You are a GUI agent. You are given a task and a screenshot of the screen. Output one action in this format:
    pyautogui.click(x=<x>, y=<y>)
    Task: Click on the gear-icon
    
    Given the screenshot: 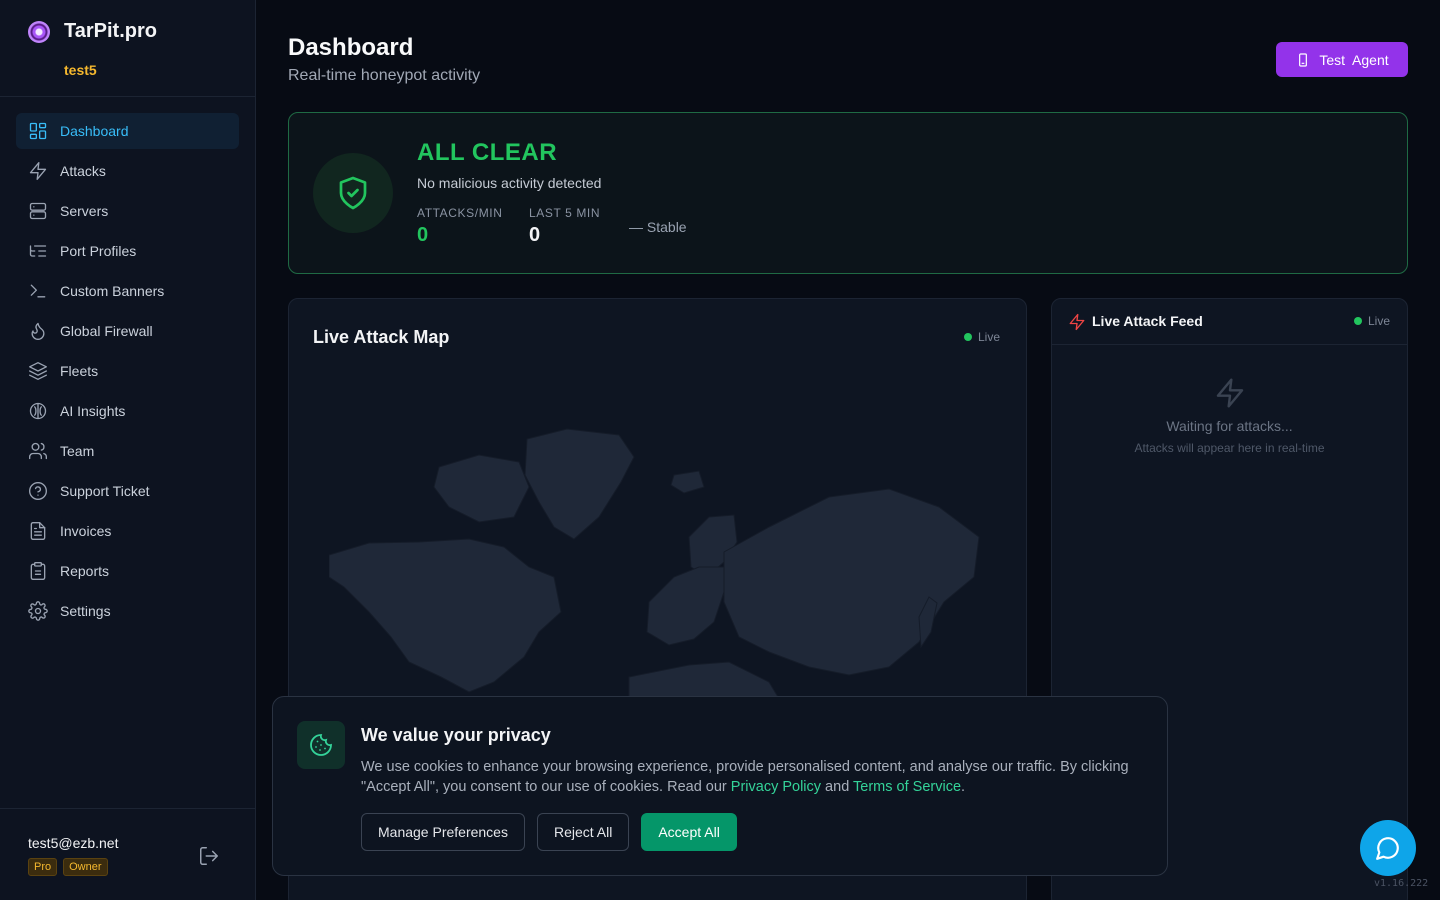 What is the action you would take?
    pyautogui.click(x=38, y=611)
    